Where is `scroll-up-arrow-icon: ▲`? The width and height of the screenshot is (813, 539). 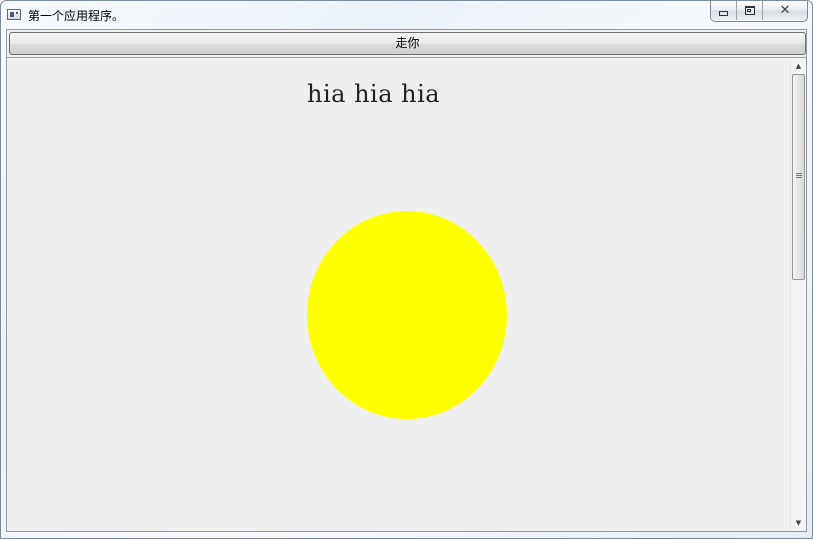
scroll-up-arrow-icon: ▲ is located at coordinates (798, 66).